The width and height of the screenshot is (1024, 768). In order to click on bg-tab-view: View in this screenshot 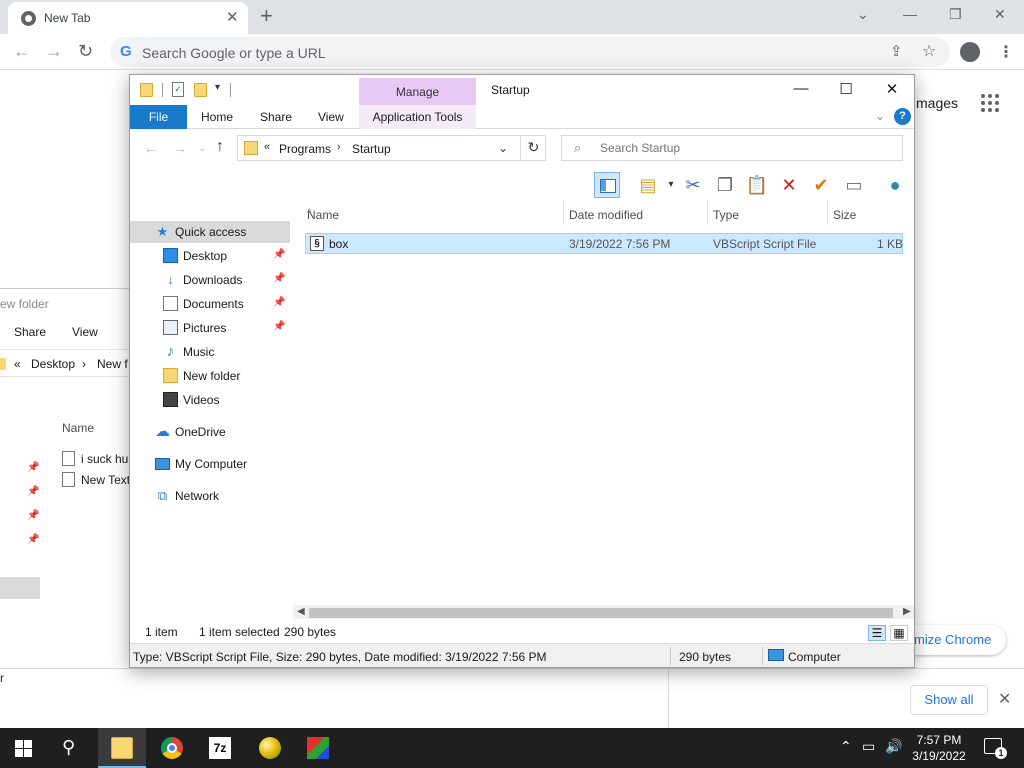, I will do `click(85, 332)`.